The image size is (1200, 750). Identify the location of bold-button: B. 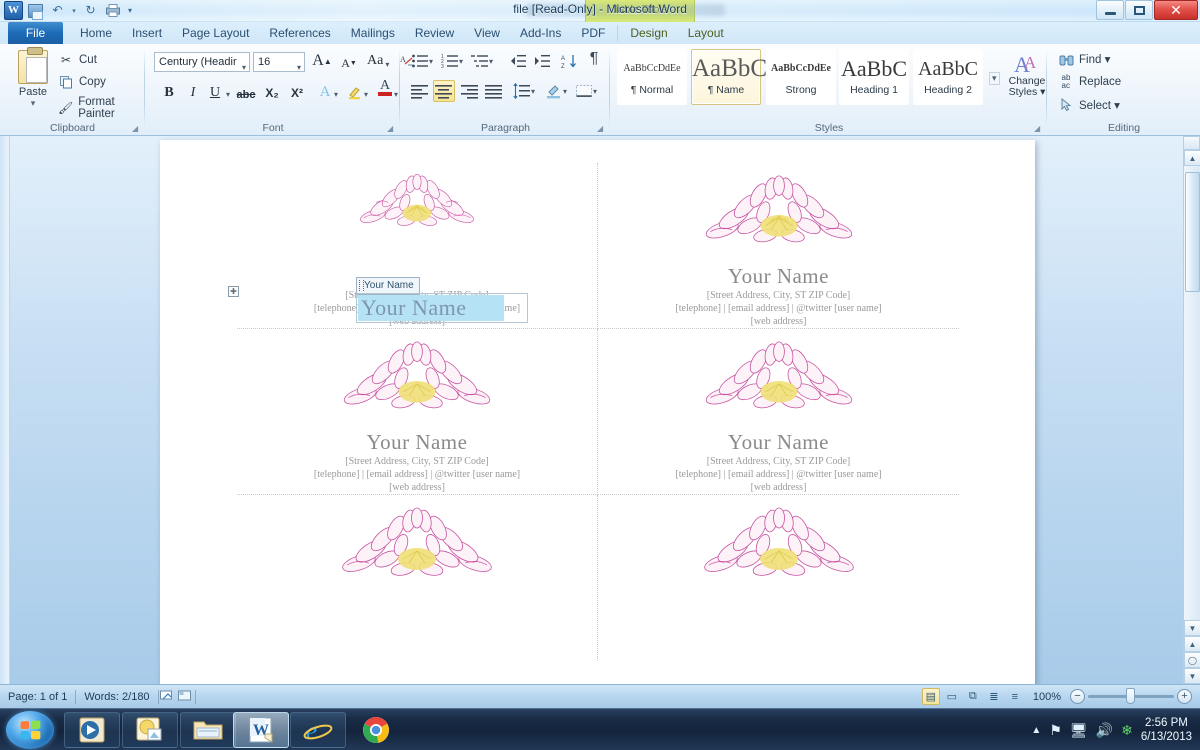
(169, 93).